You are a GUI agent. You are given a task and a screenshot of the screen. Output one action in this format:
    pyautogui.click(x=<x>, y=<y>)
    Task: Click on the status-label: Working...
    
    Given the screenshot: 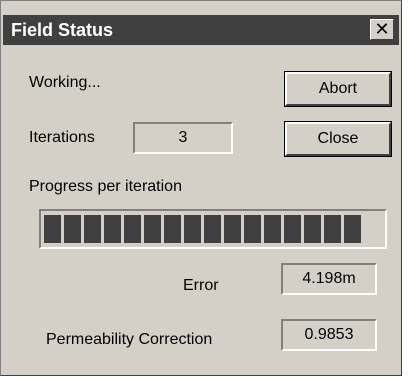 What is the action you would take?
    pyautogui.click(x=65, y=82)
    